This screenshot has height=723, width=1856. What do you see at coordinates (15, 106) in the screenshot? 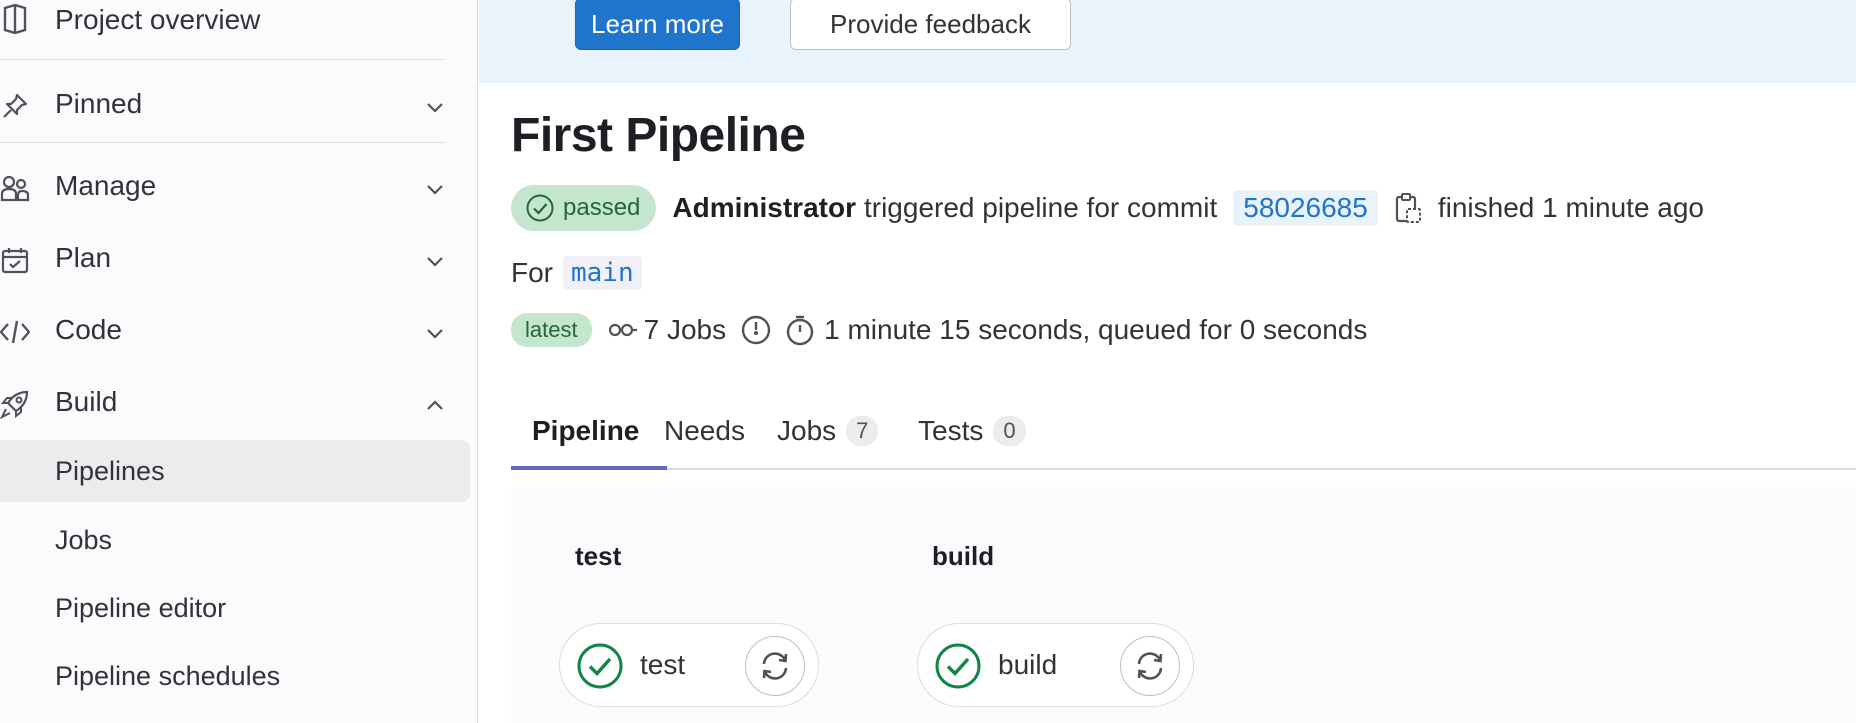
I see `pin-icon` at bounding box center [15, 106].